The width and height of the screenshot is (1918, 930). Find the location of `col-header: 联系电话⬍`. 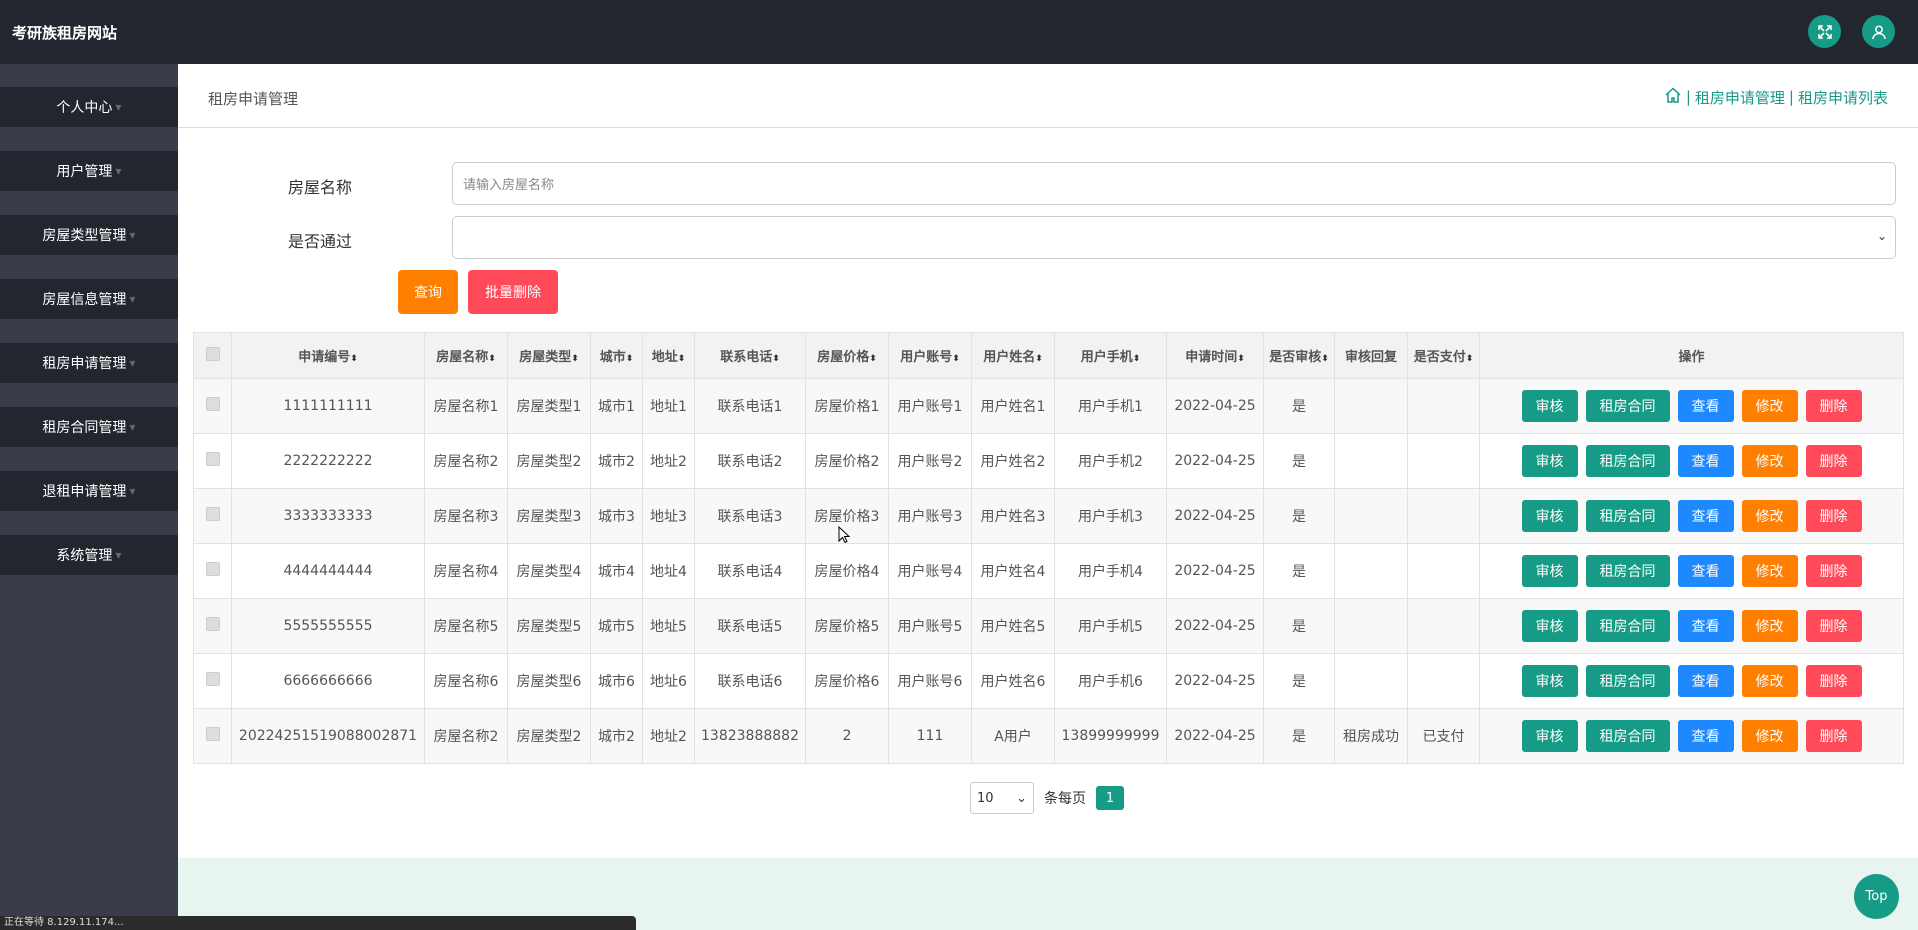

col-header: 联系电话⬍ is located at coordinates (750, 355).